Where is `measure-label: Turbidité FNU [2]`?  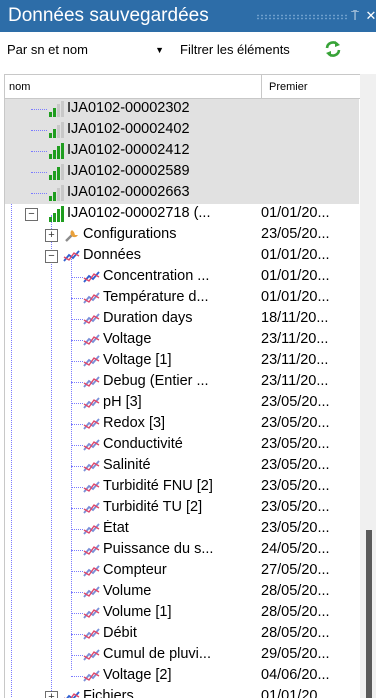 measure-label: Turbidité FNU [2] is located at coordinates (158, 486).